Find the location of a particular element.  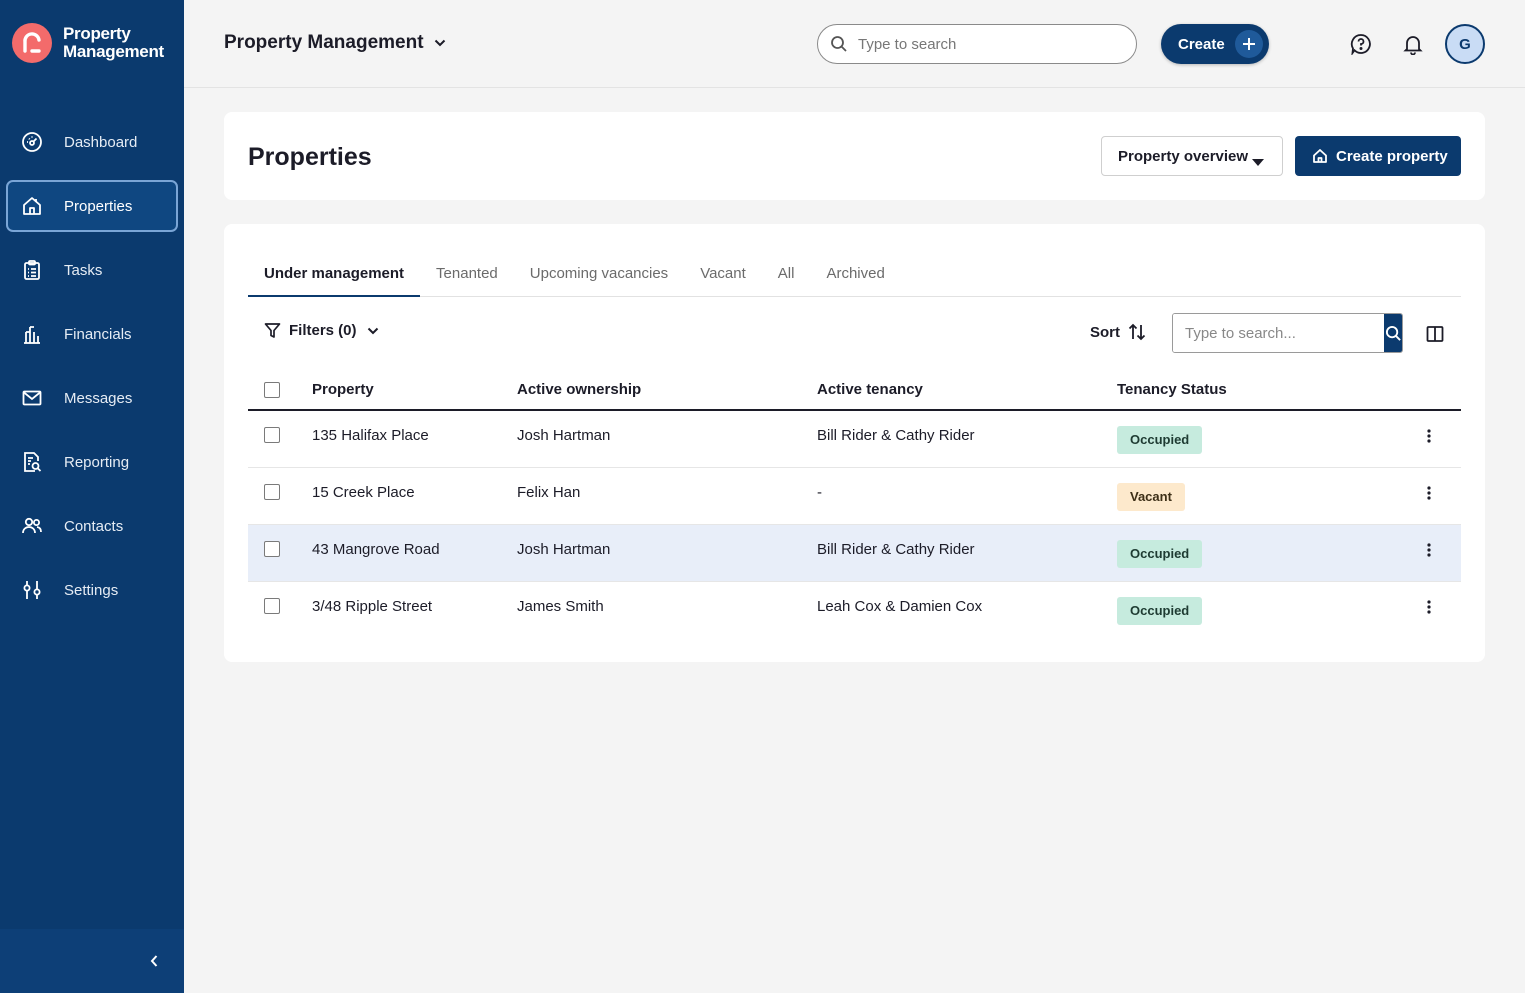

property-overview-dropdown: Property overview is located at coordinates (1192, 156).